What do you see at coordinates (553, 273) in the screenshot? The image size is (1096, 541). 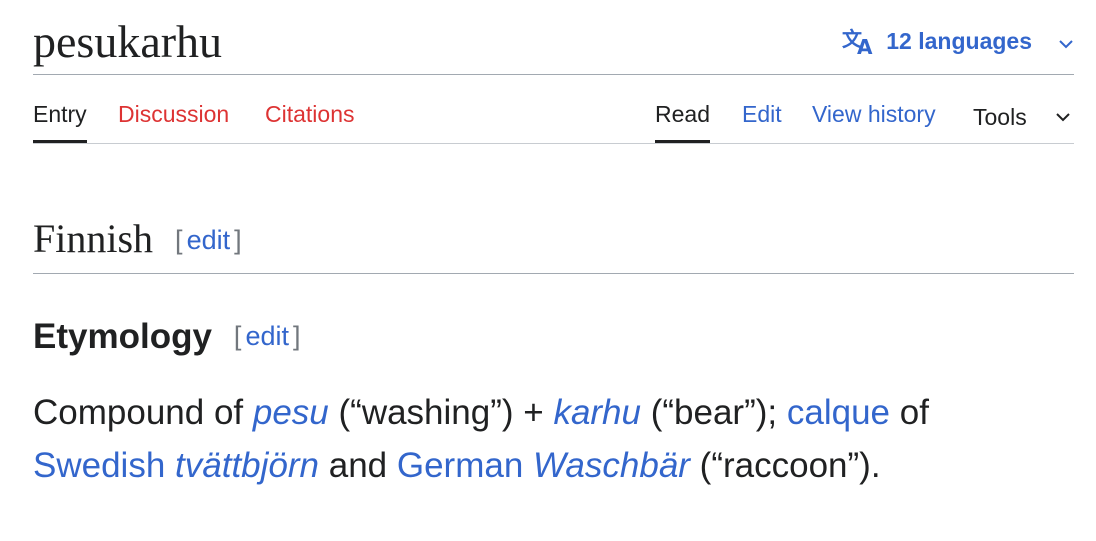 I see `heading-divider` at bounding box center [553, 273].